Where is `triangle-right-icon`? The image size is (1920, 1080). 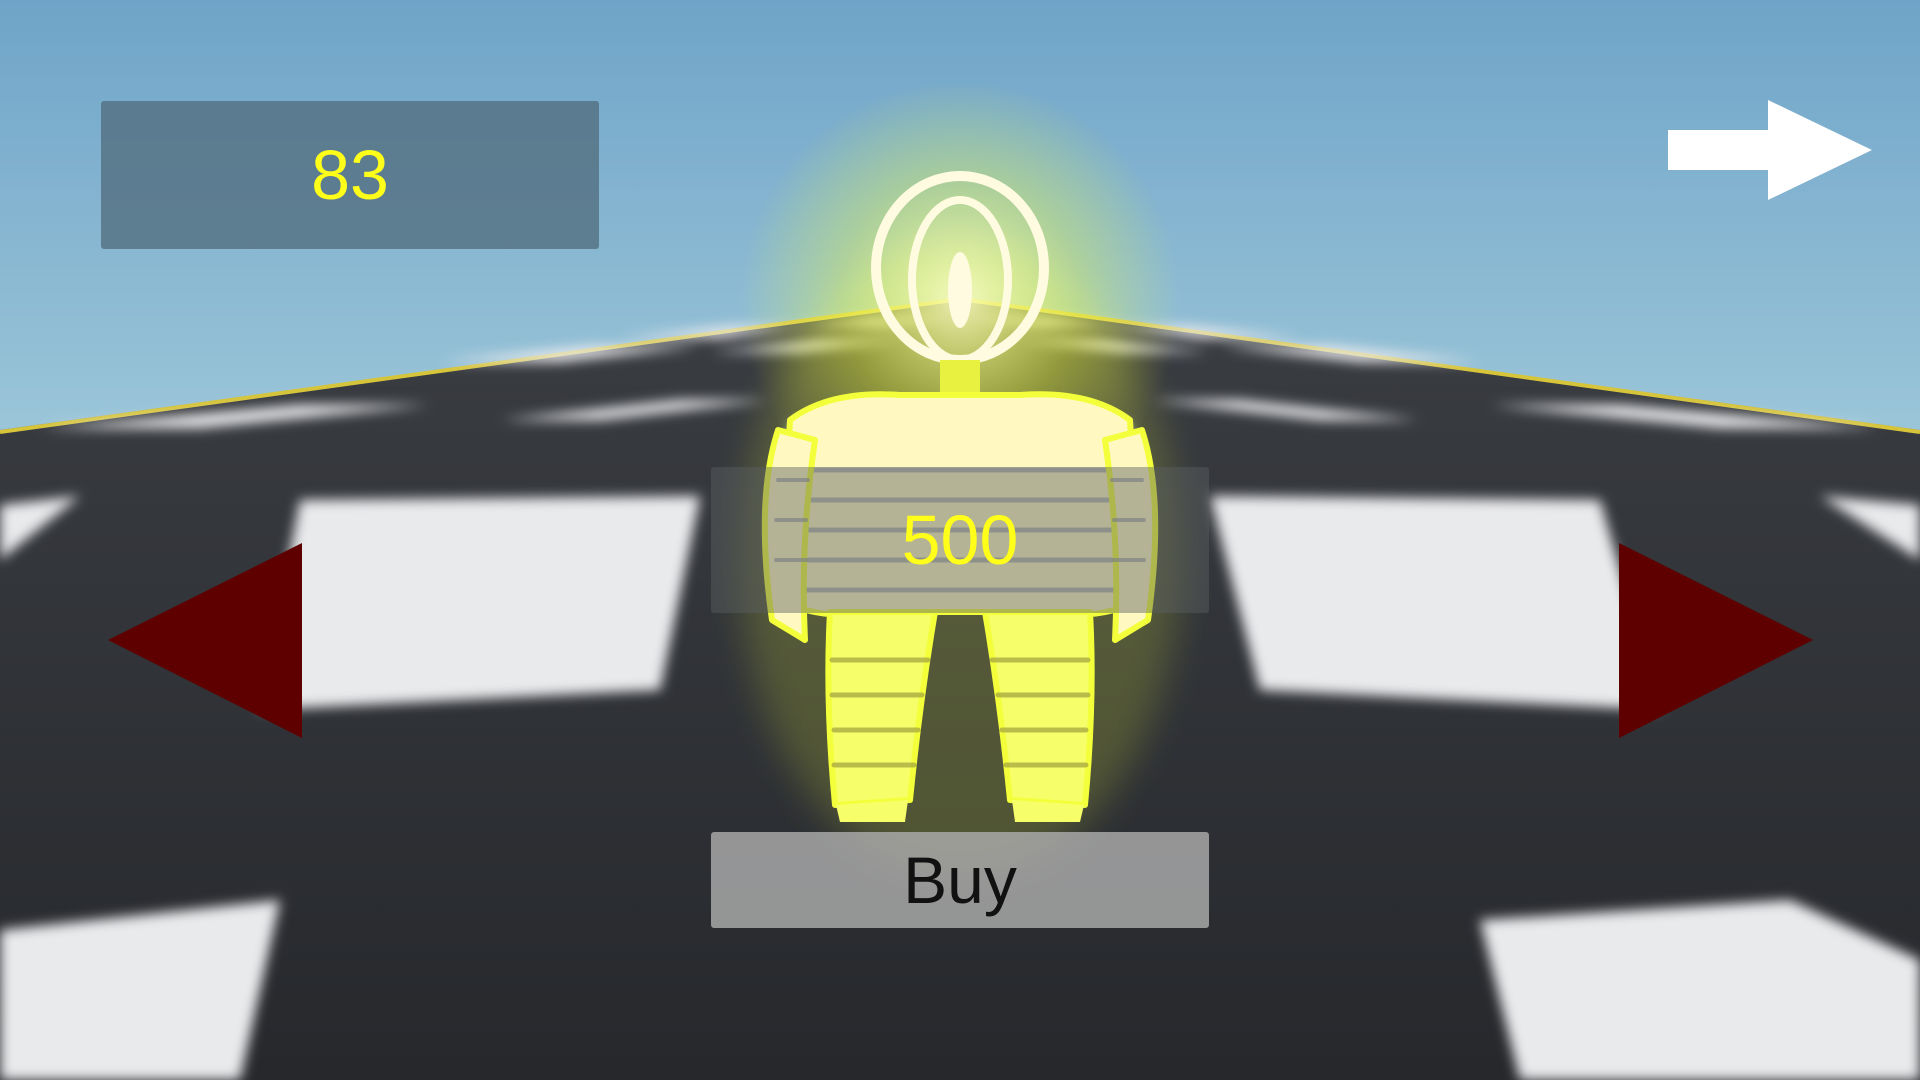 triangle-right-icon is located at coordinates (1716, 640).